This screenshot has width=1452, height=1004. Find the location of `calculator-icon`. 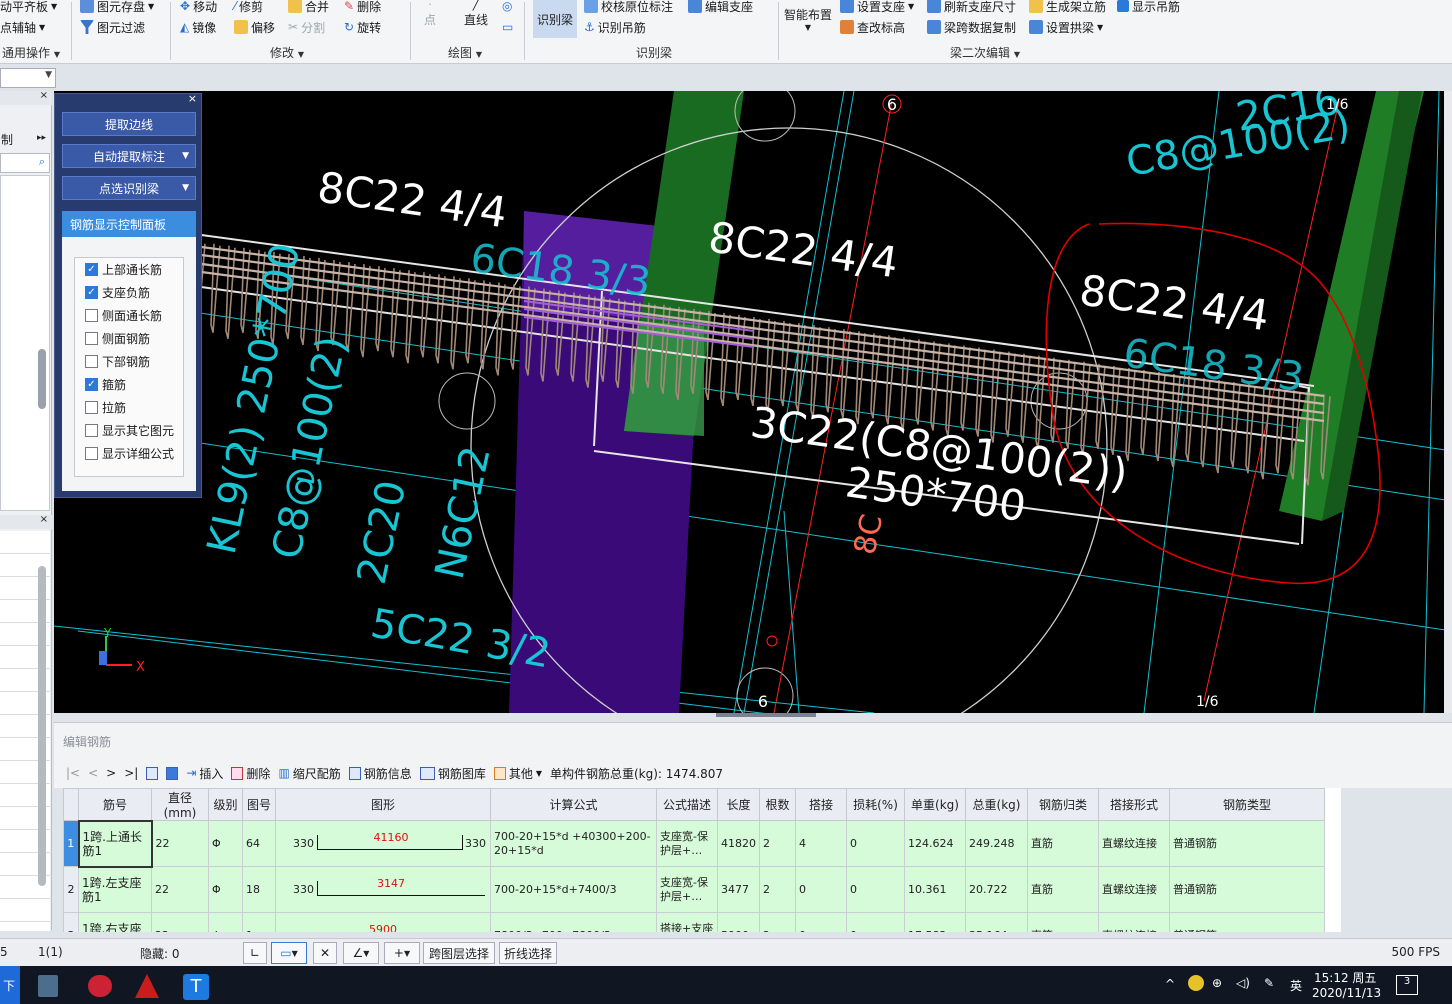

calculator-icon is located at coordinates (48, 986).